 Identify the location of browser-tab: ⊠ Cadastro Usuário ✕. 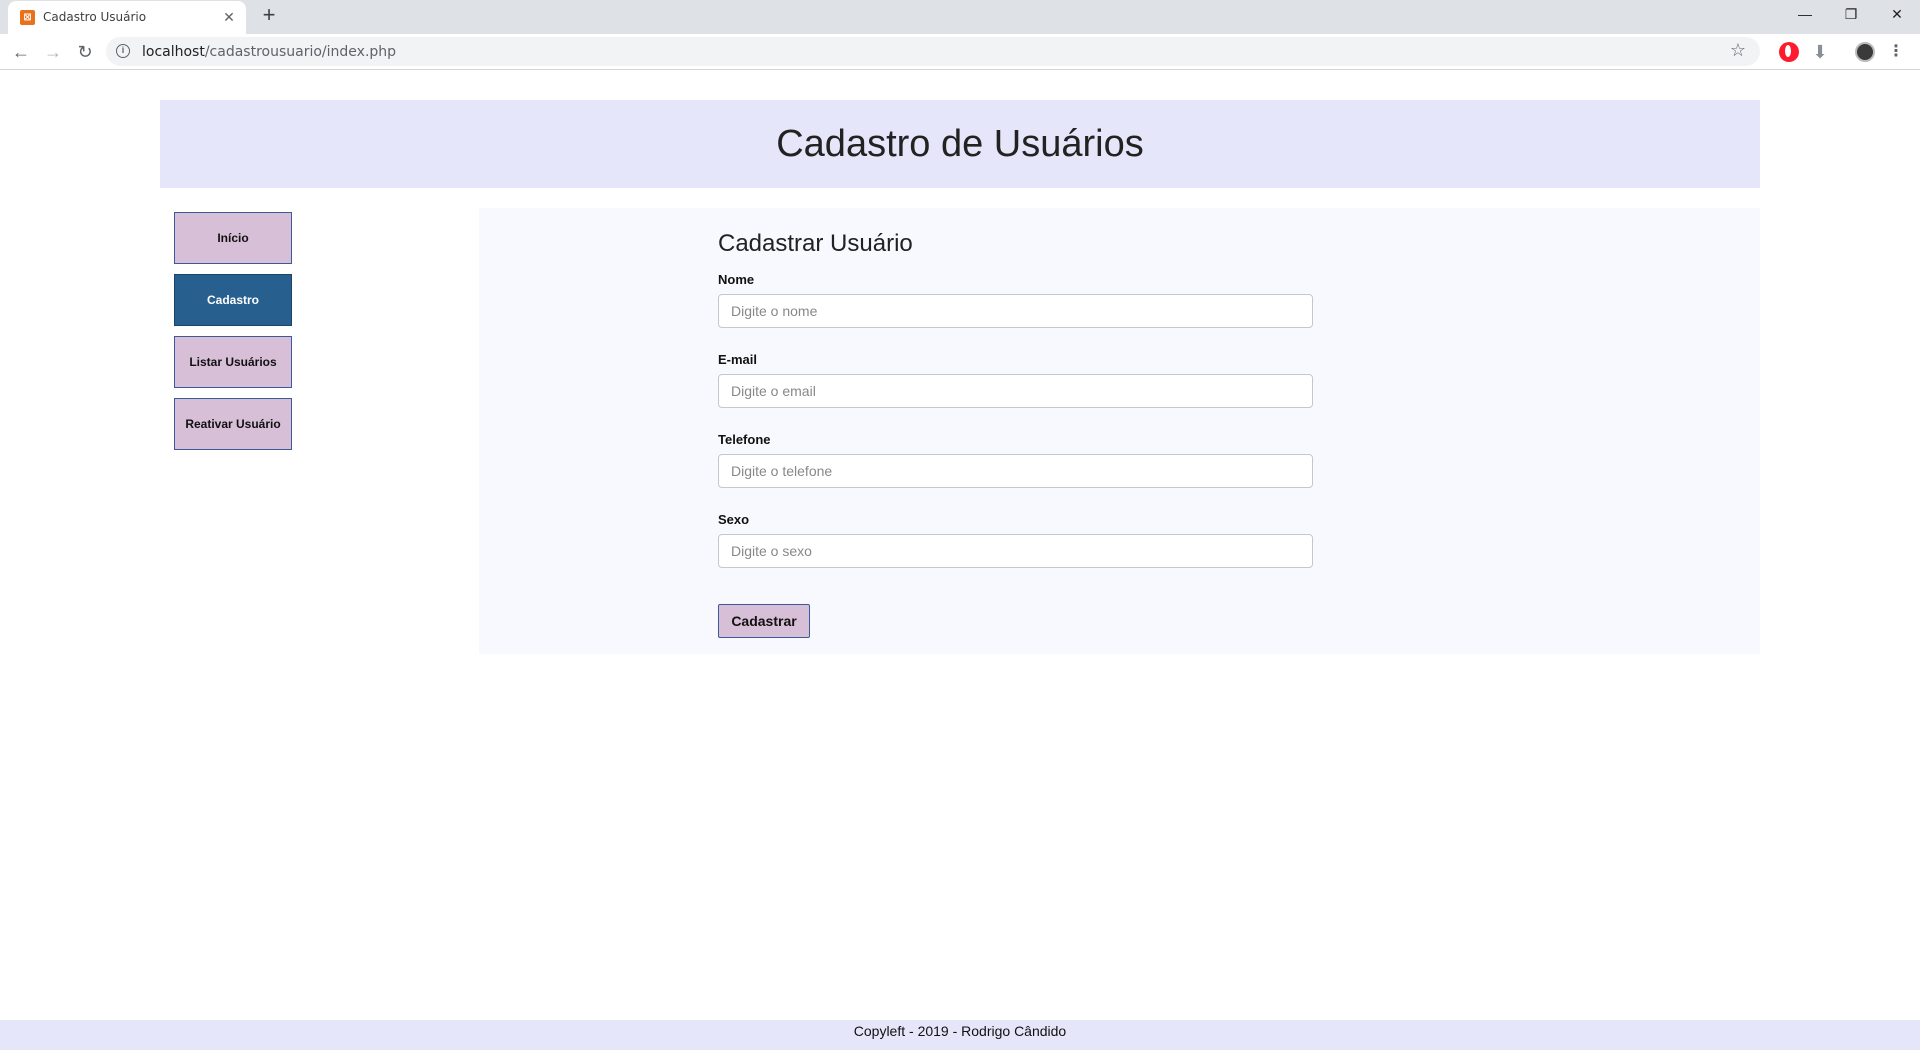
(127, 17).